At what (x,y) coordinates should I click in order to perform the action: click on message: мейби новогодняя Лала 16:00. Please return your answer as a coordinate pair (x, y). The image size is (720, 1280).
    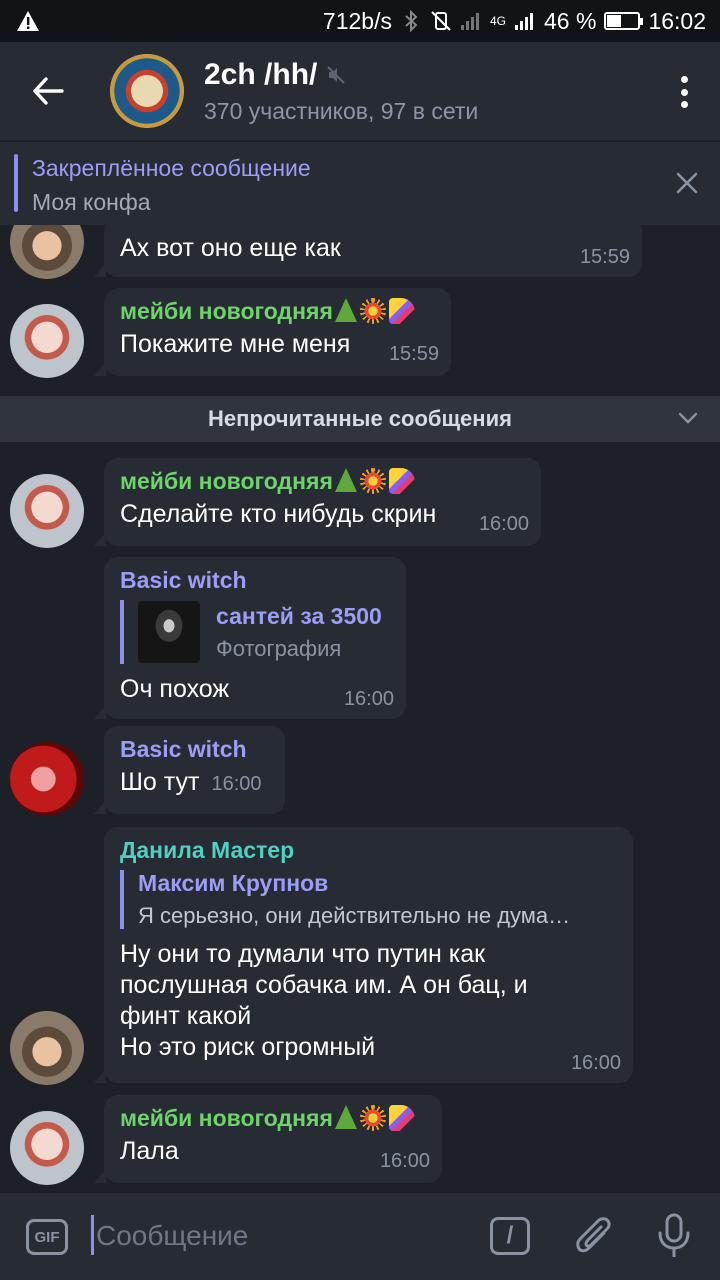
    Looking at the image, I should click on (360, 1141).